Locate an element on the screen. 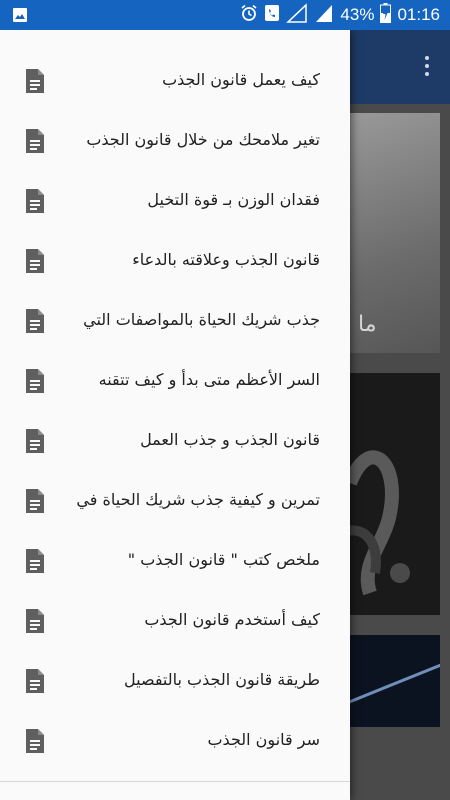  drawer-item: فقدان الوزن بـ قوة التخيل is located at coordinates (175, 200).